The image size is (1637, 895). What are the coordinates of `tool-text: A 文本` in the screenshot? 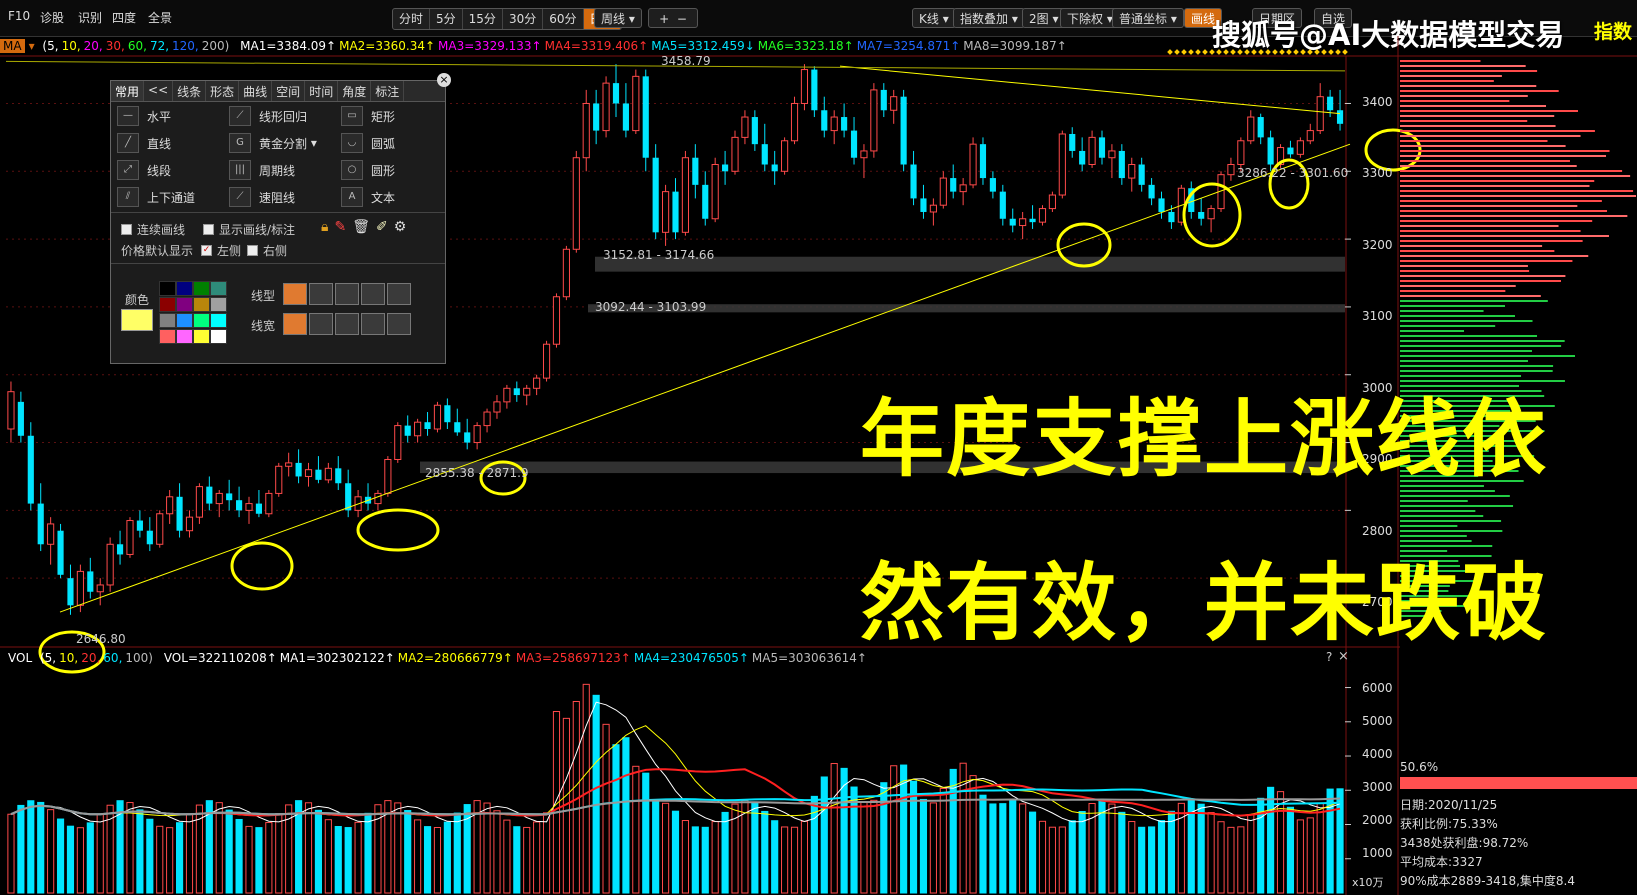 It's located at (368, 197).